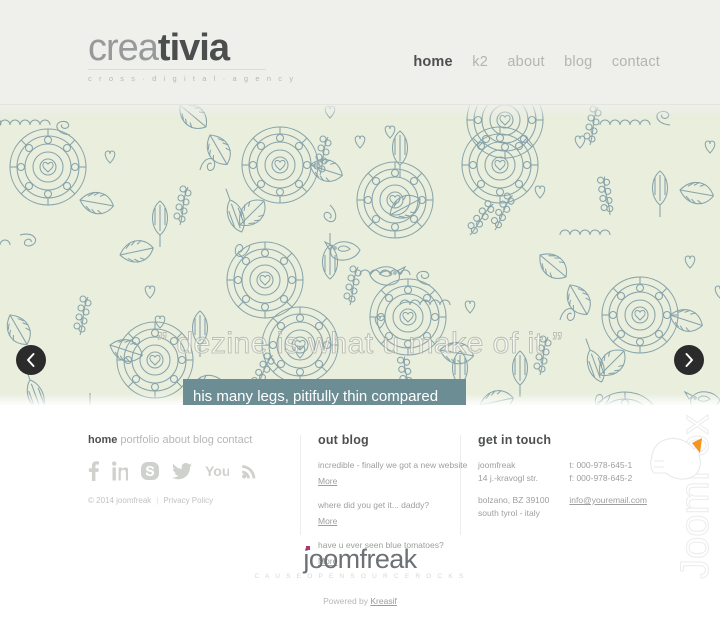  What do you see at coordinates (578, 62) in the screenshot?
I see `nav-item-blog: blog` at bounding box center [578, 62].